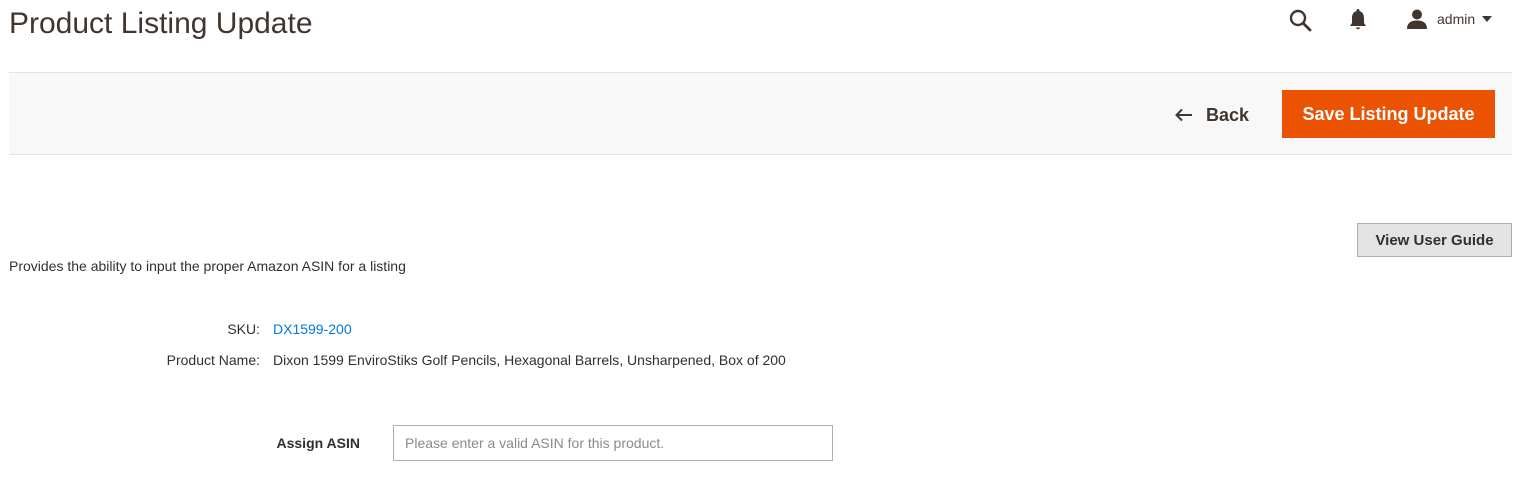 The width and height of the screenshot is (1521, 482). What do you see at coordinates (1487, 19) in the screenshot?
I see `chevron-down-icon` at bounding box center [1487, 19].